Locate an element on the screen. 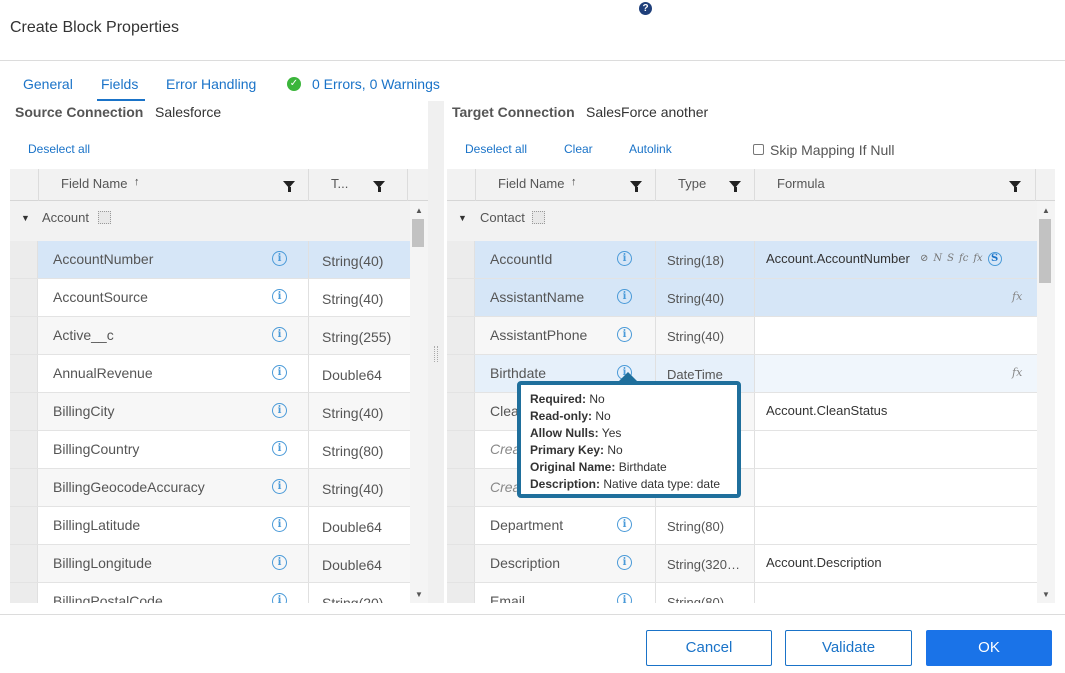 Image resolution: width=1065 pixels, height=673 pixels. target-field-name-header: Field Name is located at coordinates (531, 185).